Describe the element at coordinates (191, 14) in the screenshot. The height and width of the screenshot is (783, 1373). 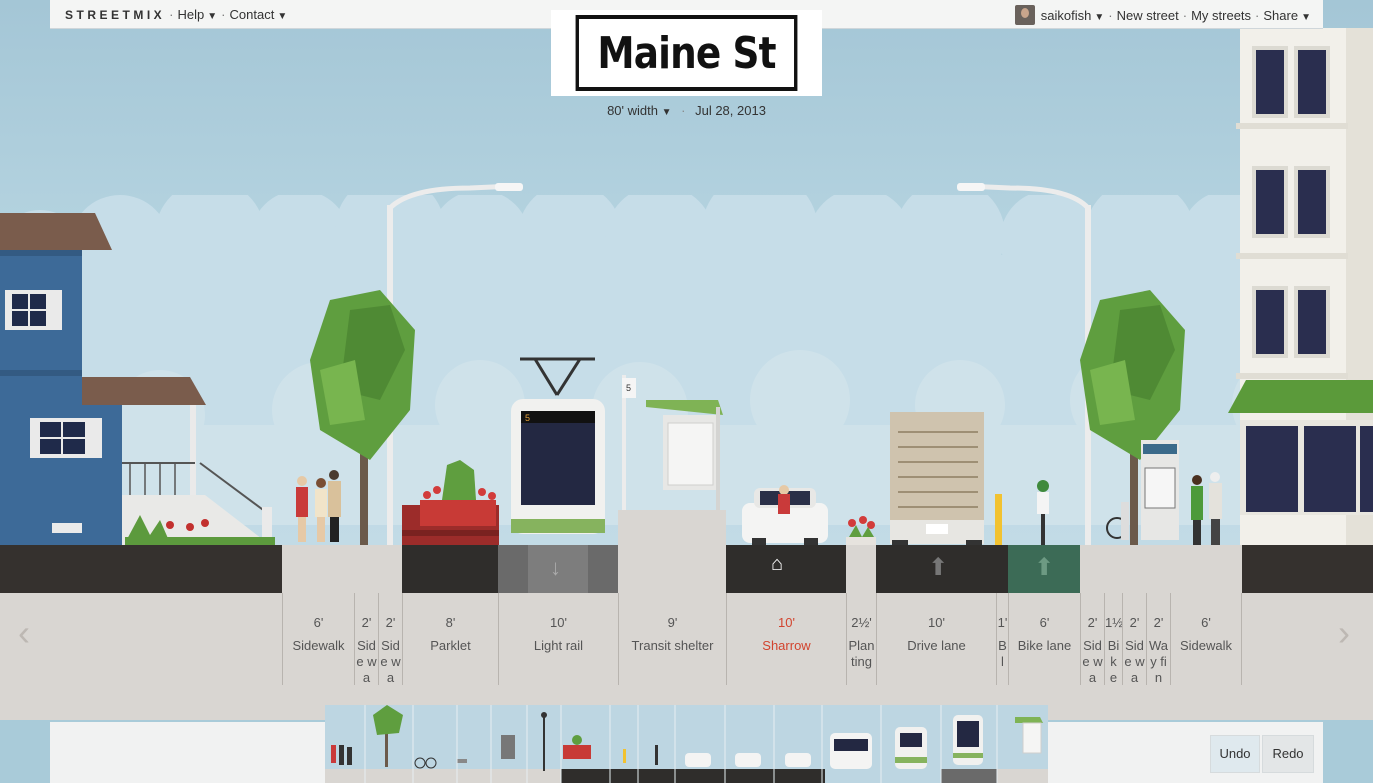
I see `help-label: Help` at that location.